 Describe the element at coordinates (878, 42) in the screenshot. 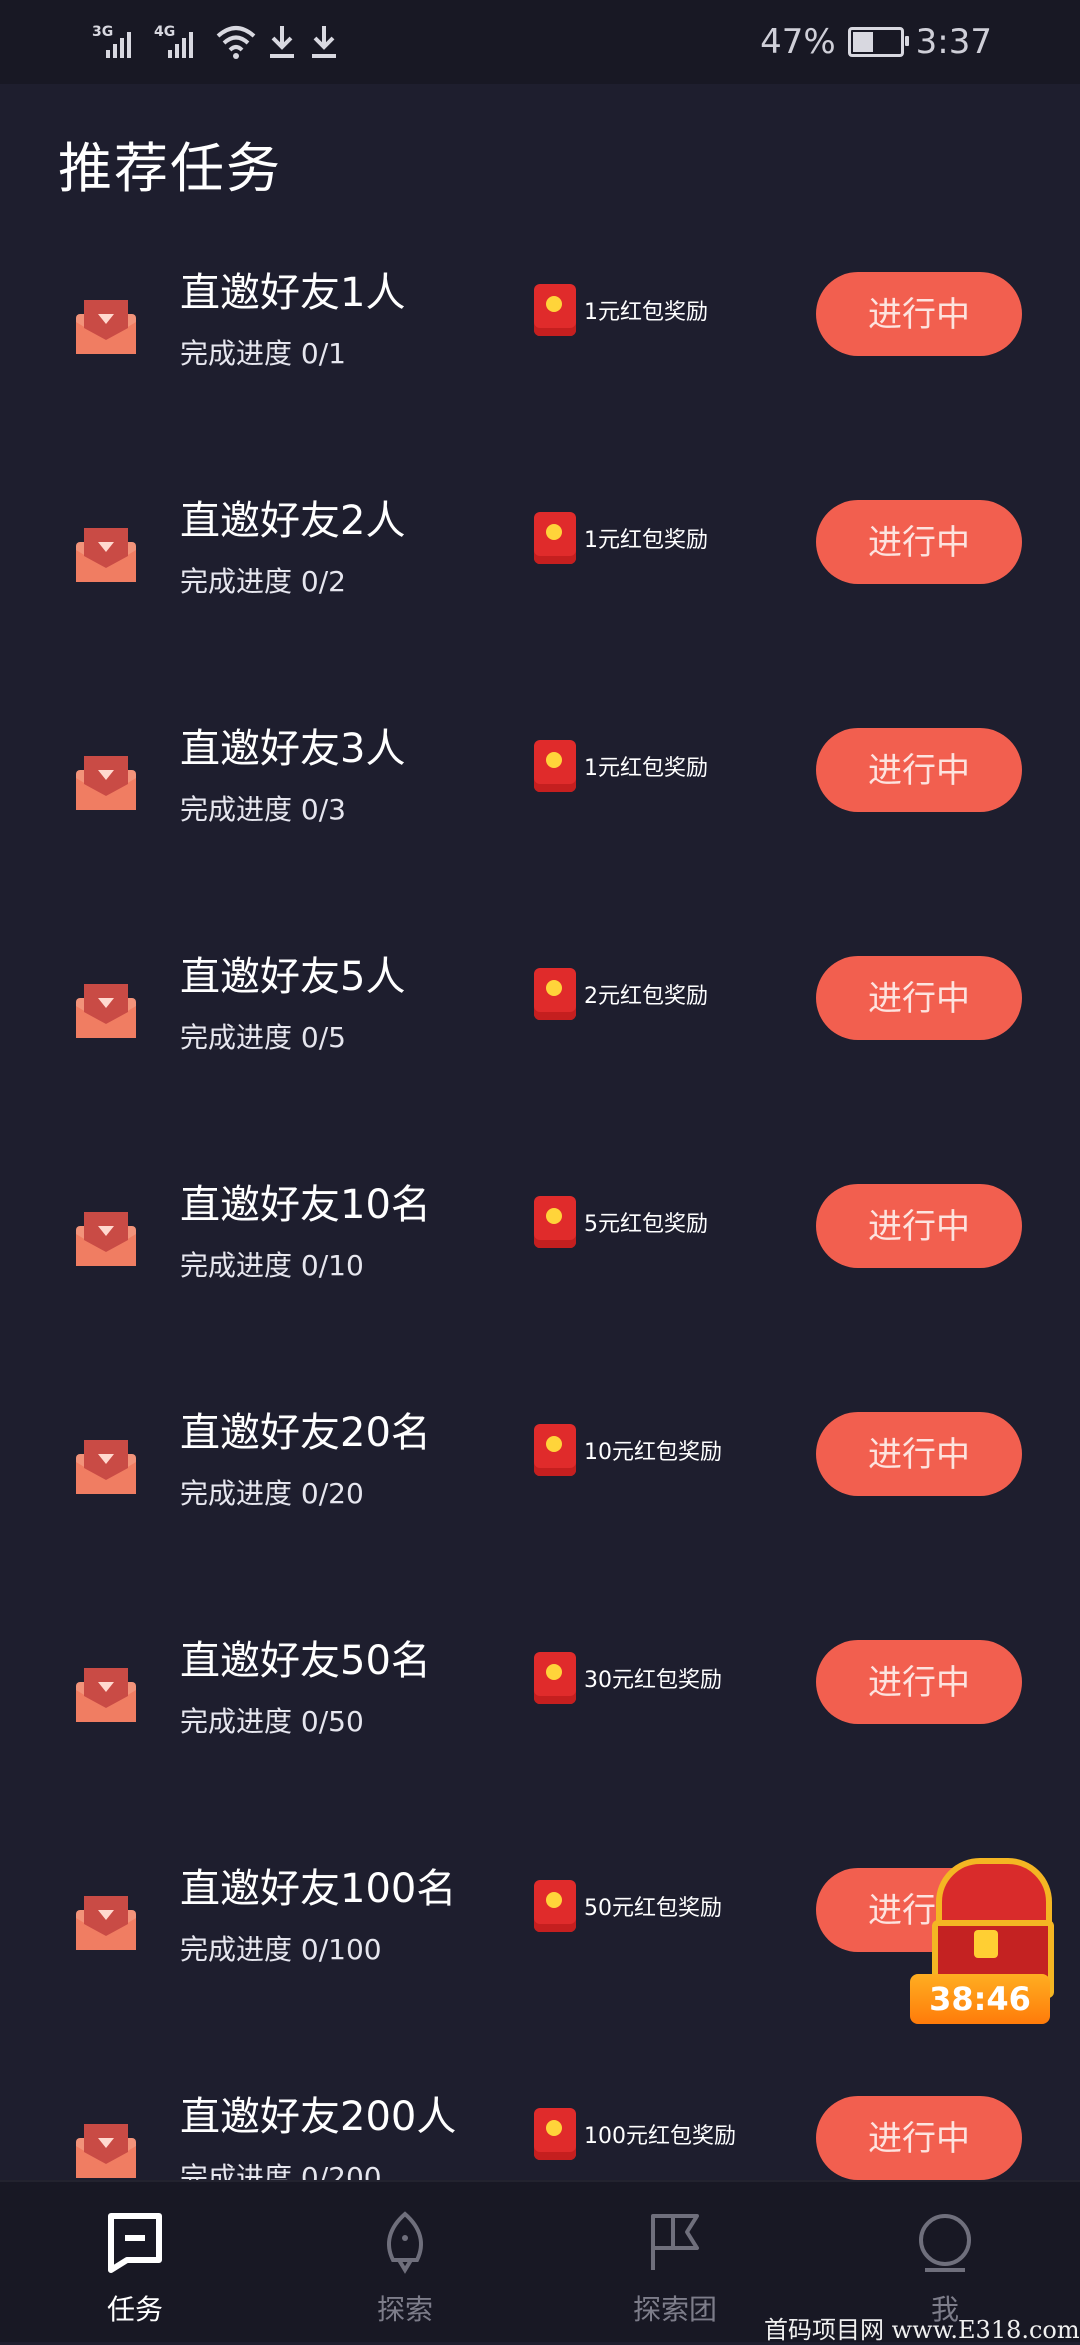

I see `battery-icon` at that location.